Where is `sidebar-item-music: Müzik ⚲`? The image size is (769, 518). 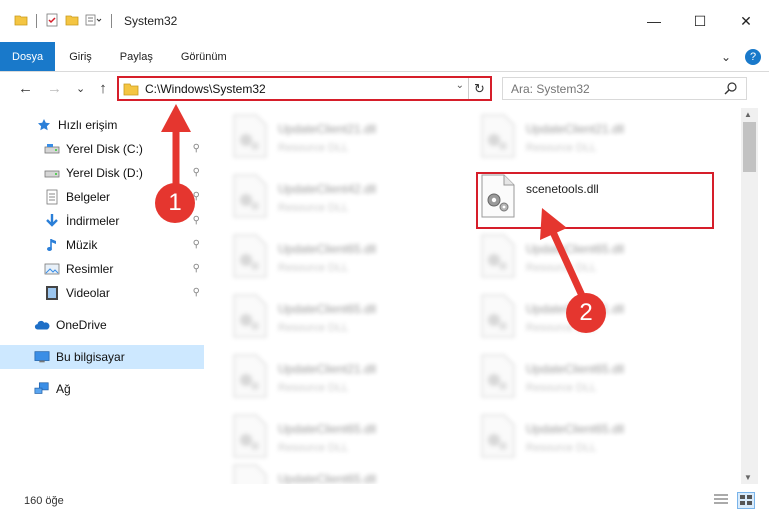 sidebar-item-music: Müzik ⚲ is located at coordinates (102, 245).